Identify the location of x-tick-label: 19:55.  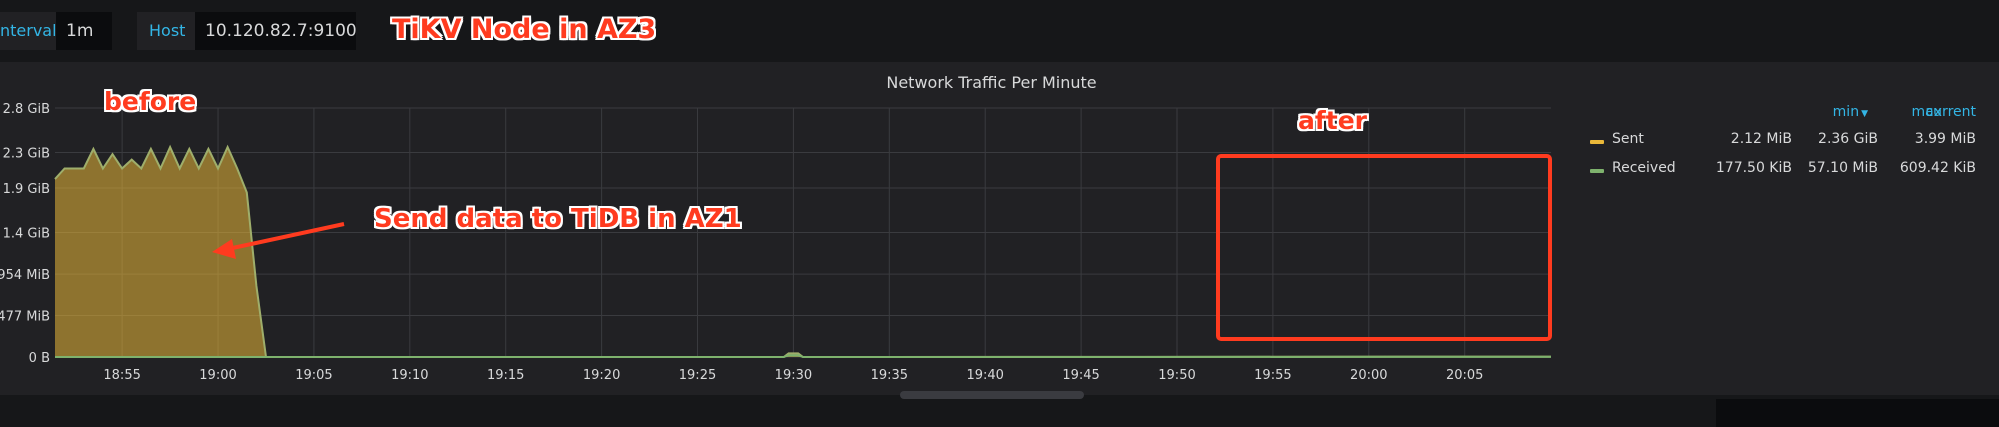
(1272, 375).